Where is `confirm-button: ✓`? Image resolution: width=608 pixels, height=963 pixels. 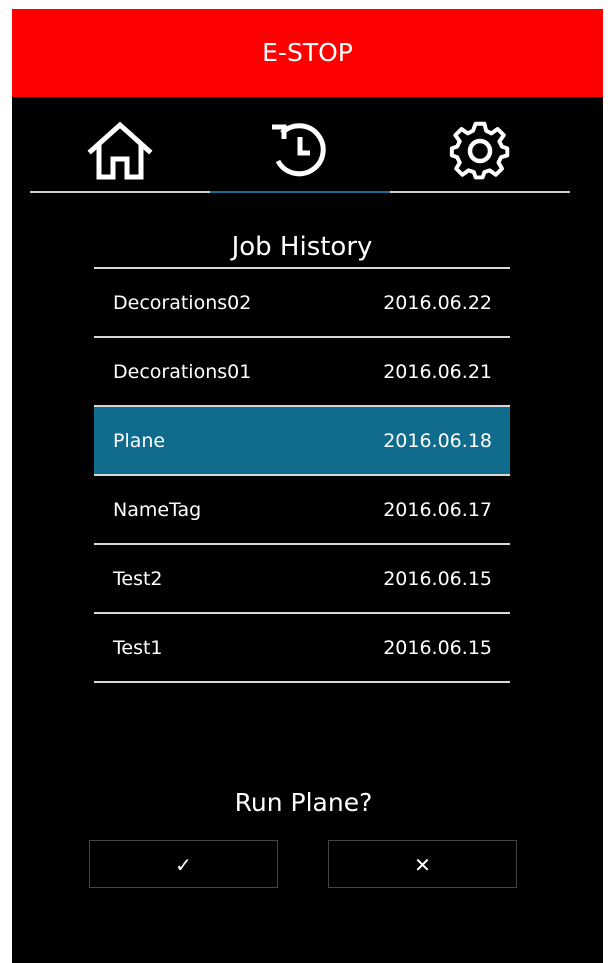 confirm-button: ✓ is located at coordinates (183, 864).